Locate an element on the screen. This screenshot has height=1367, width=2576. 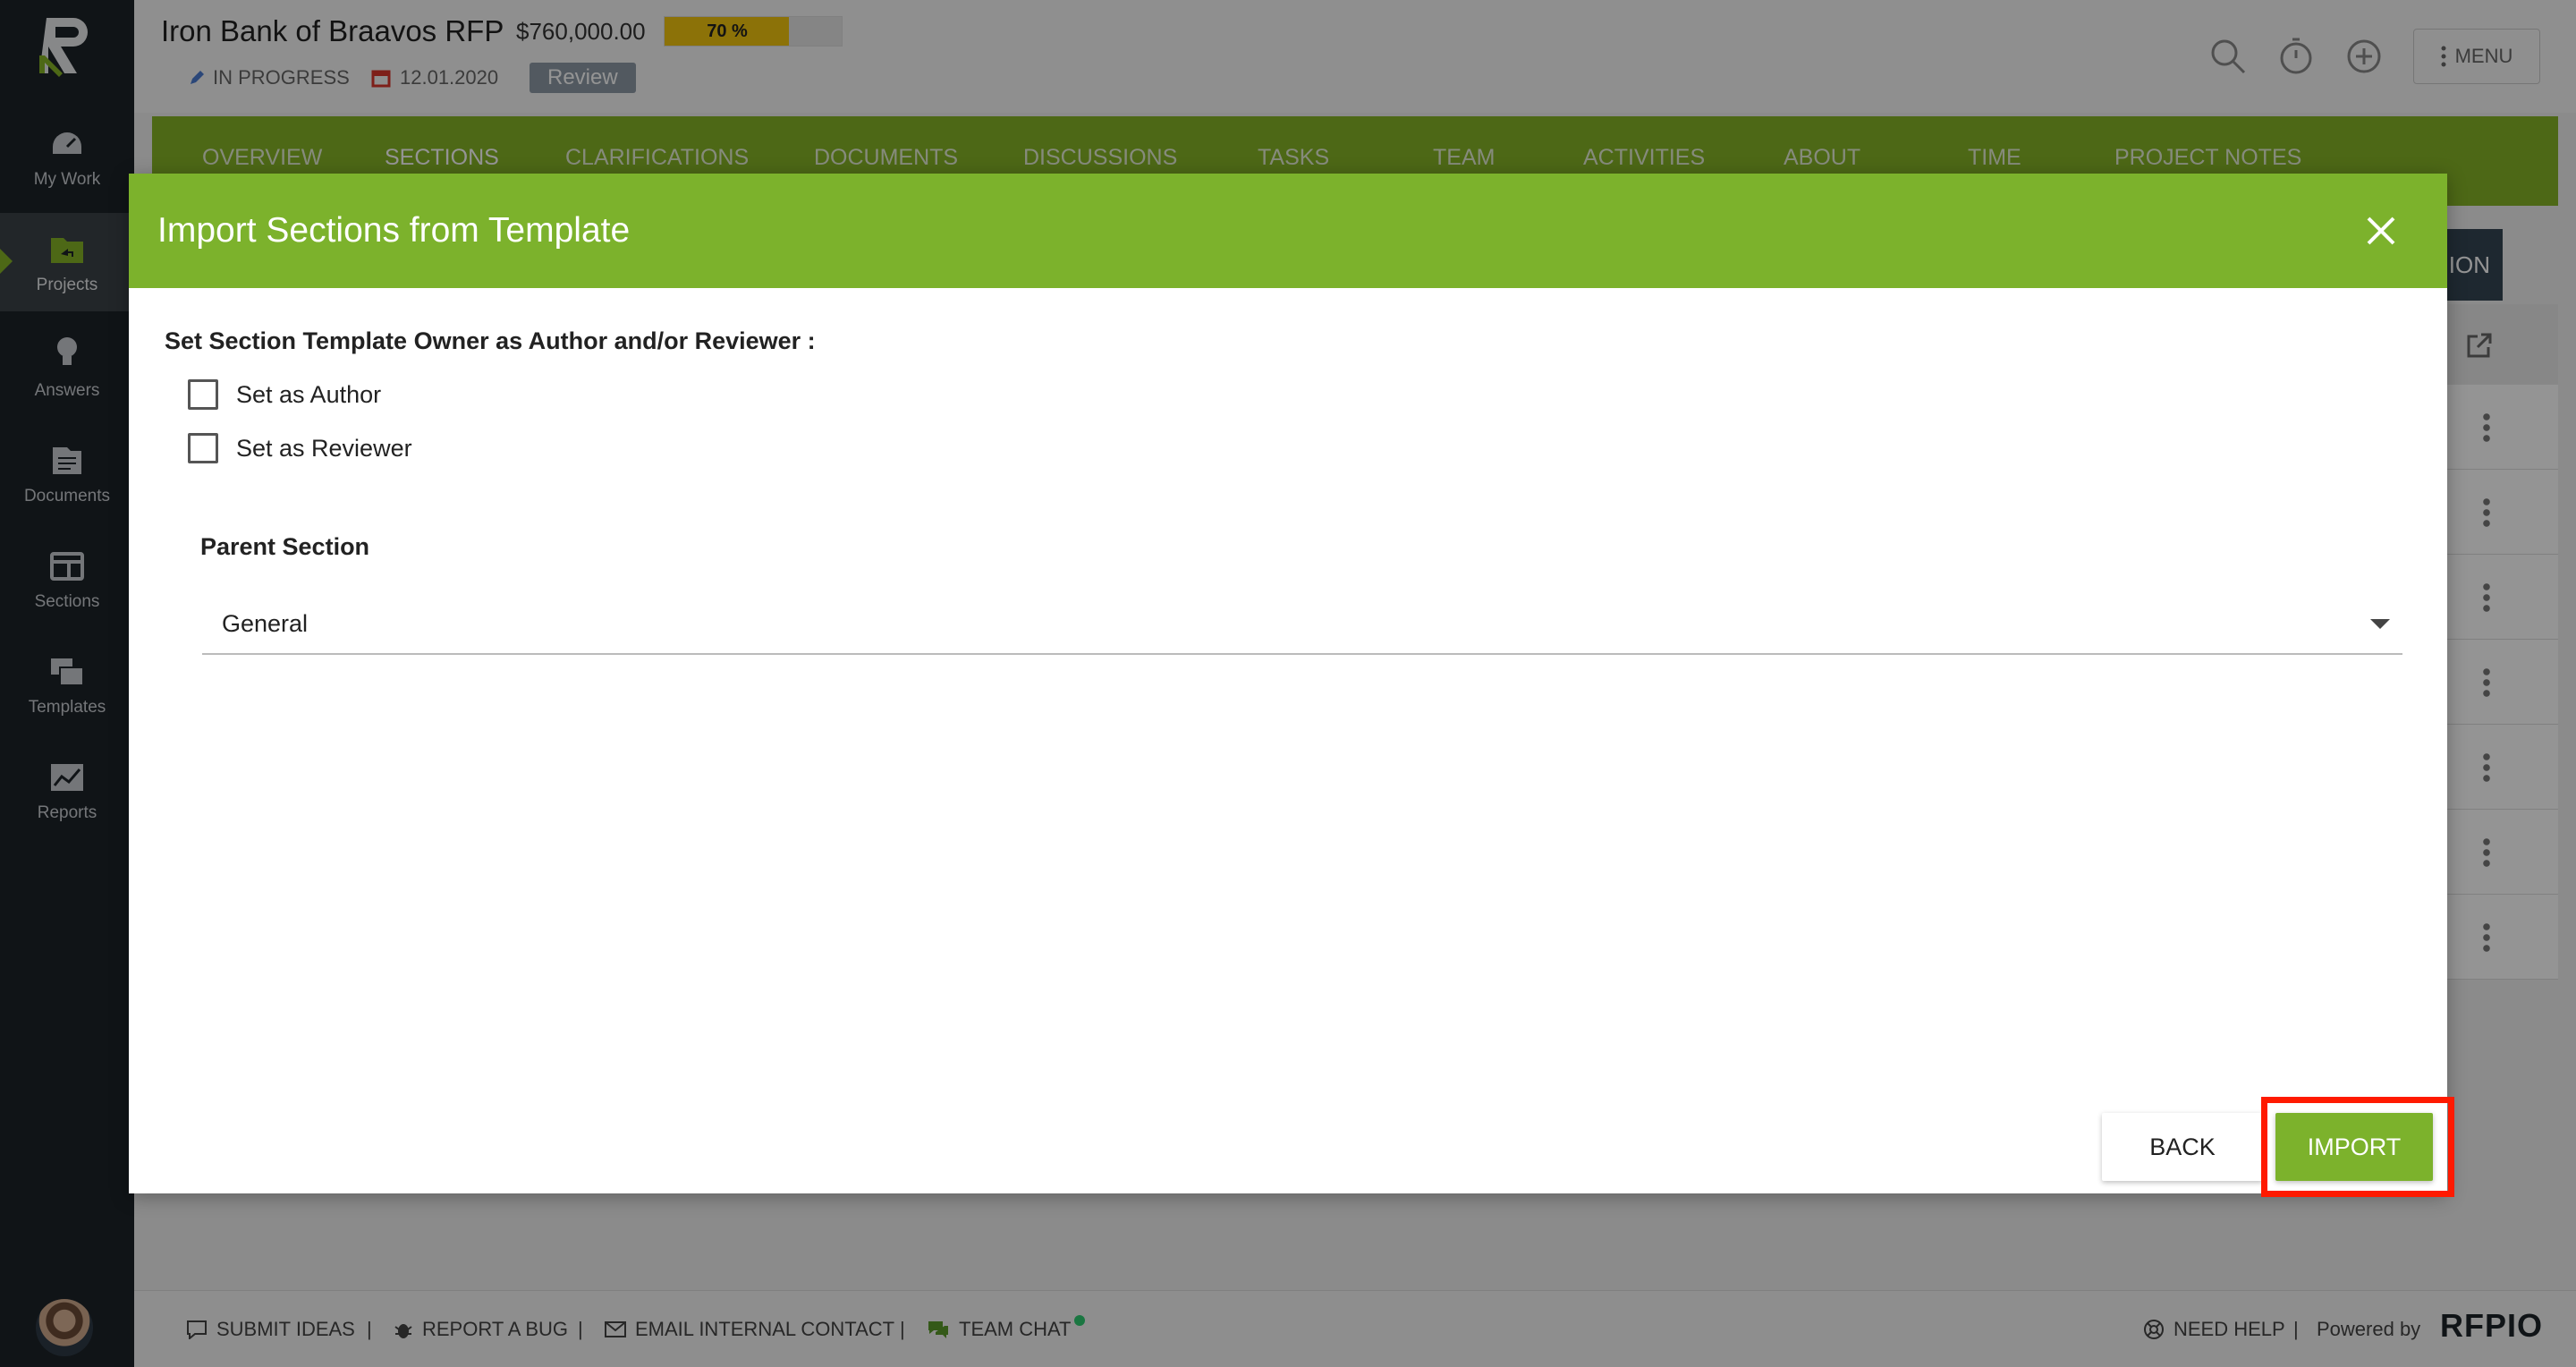
set-as-author-label: Set as Author is located at coordinates (309, 394).